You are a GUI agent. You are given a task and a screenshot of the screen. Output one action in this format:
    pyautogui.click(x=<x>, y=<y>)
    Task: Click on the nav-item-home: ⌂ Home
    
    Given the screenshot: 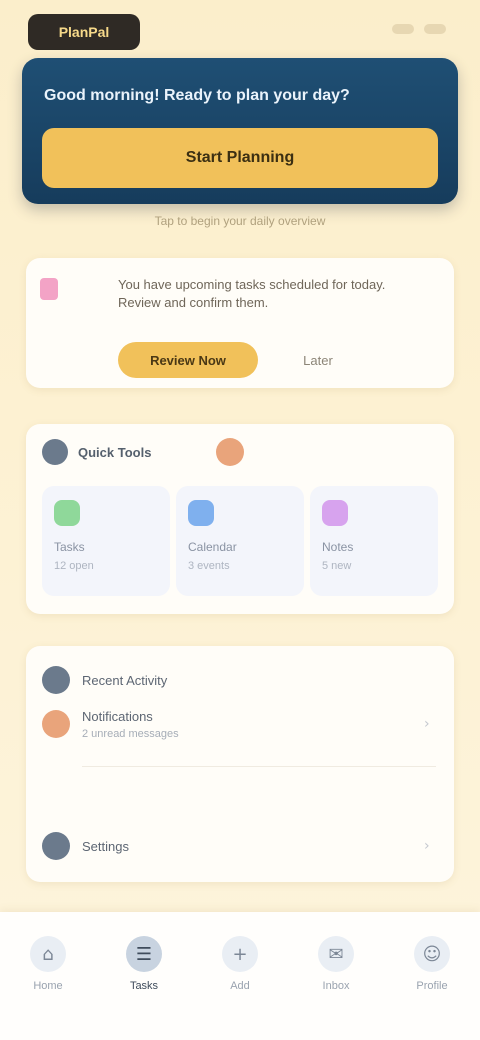 What is the action you would take?
    pyautogui.click(x=48, y=964)
    